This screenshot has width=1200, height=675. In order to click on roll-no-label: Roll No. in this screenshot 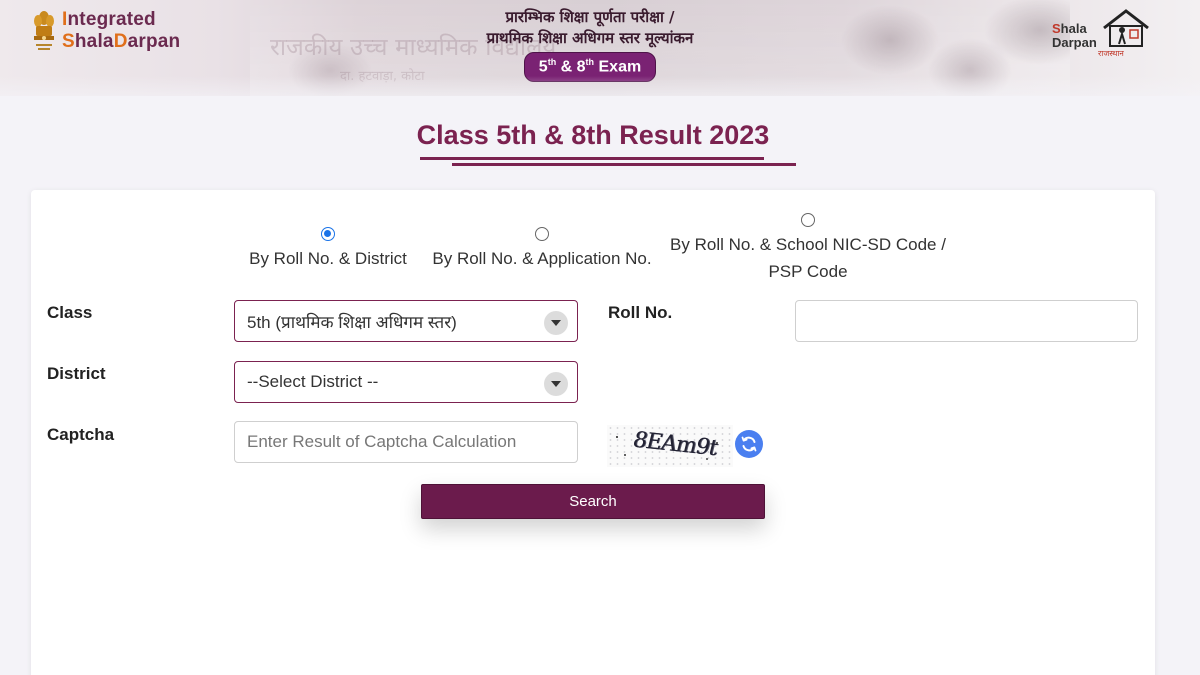, I will do `click(640, 312)`.